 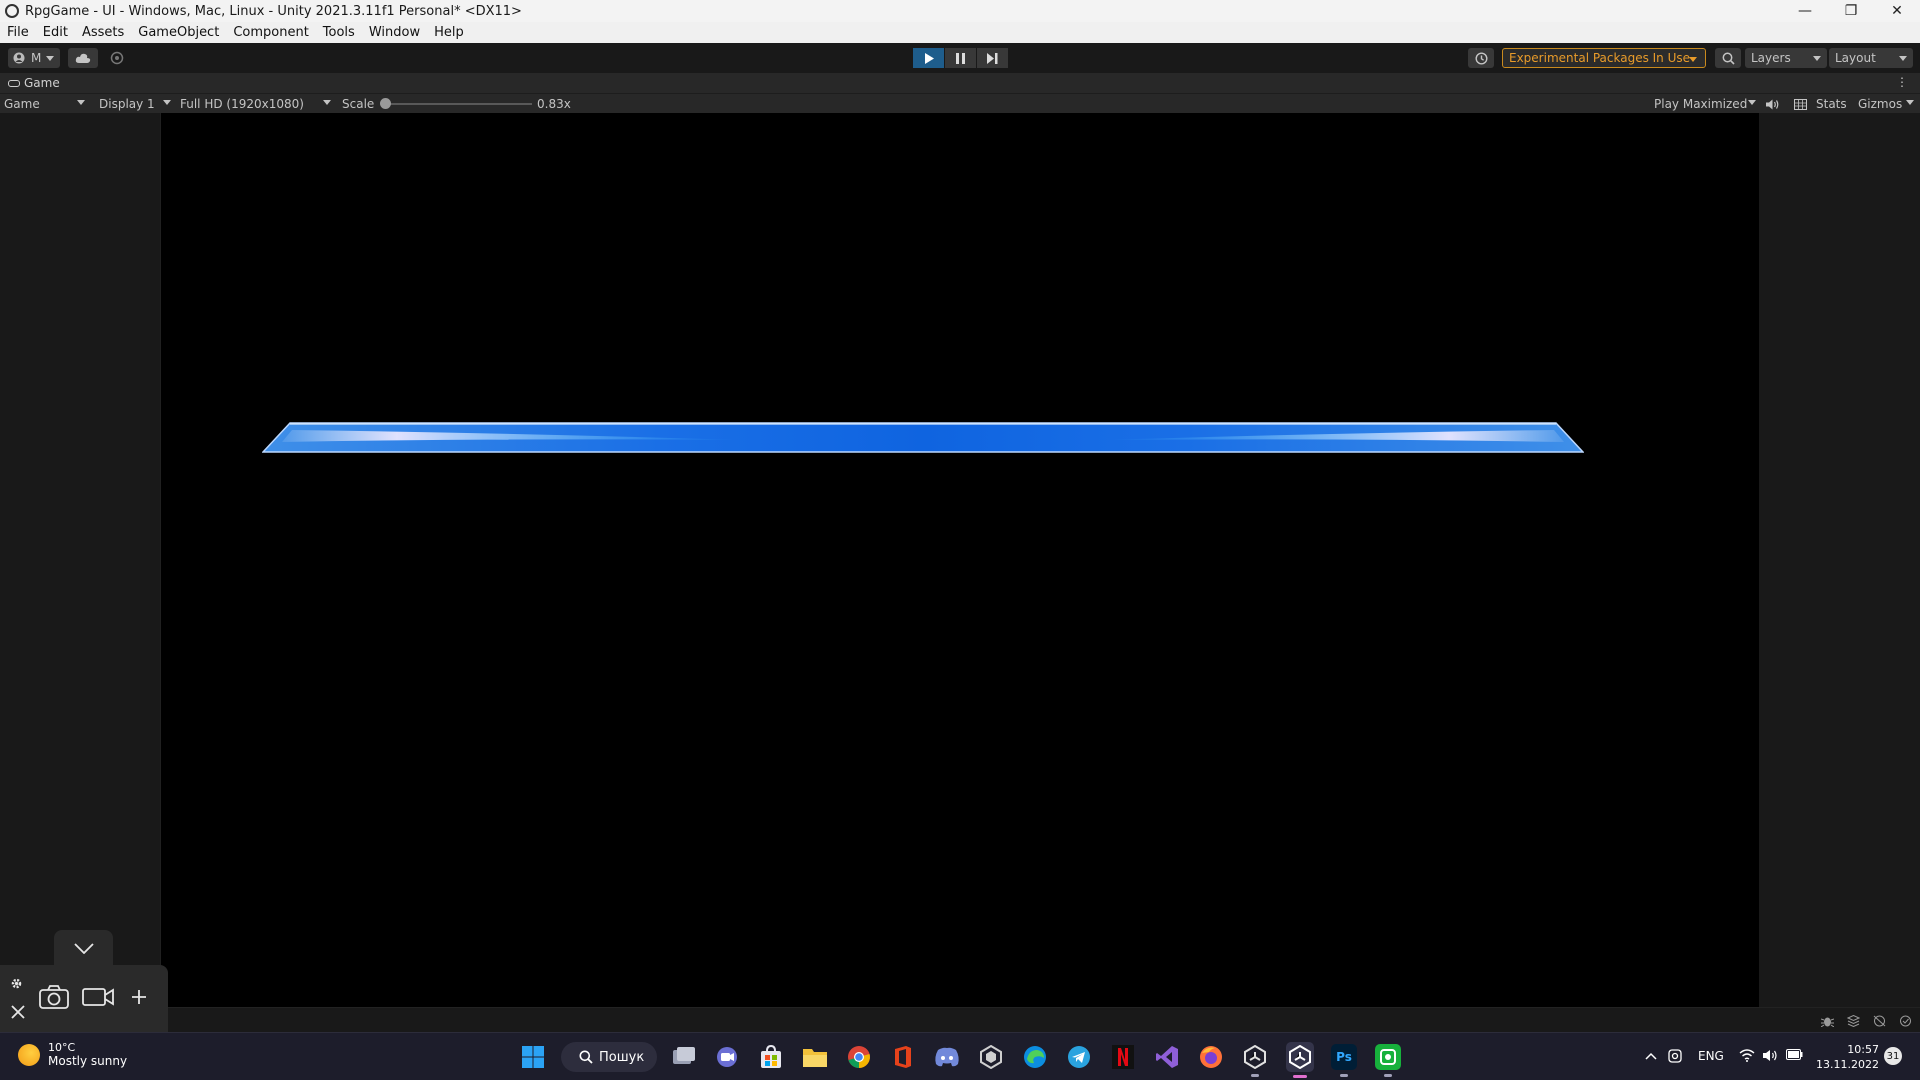 I want to click on menu-edit: Edit, so click(x=55, y=32).